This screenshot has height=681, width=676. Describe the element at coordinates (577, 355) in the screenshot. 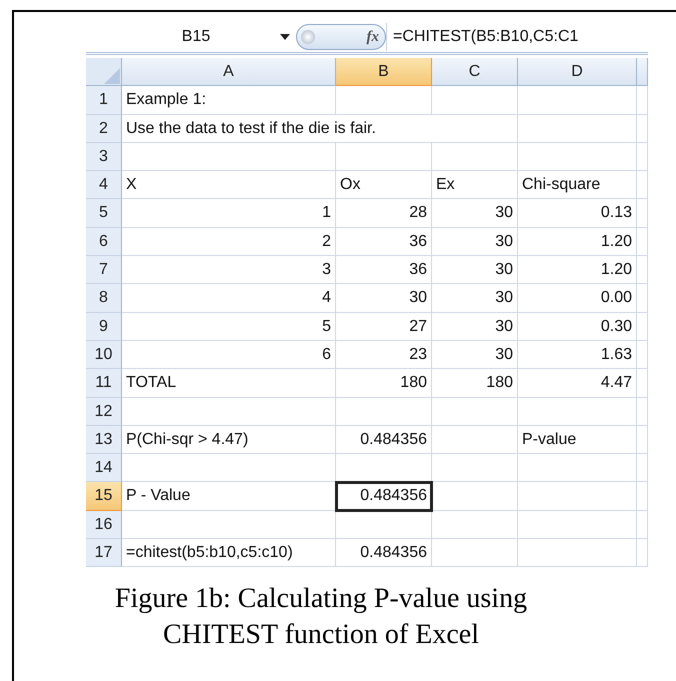

I see `table-cell: 1.63` at that location.